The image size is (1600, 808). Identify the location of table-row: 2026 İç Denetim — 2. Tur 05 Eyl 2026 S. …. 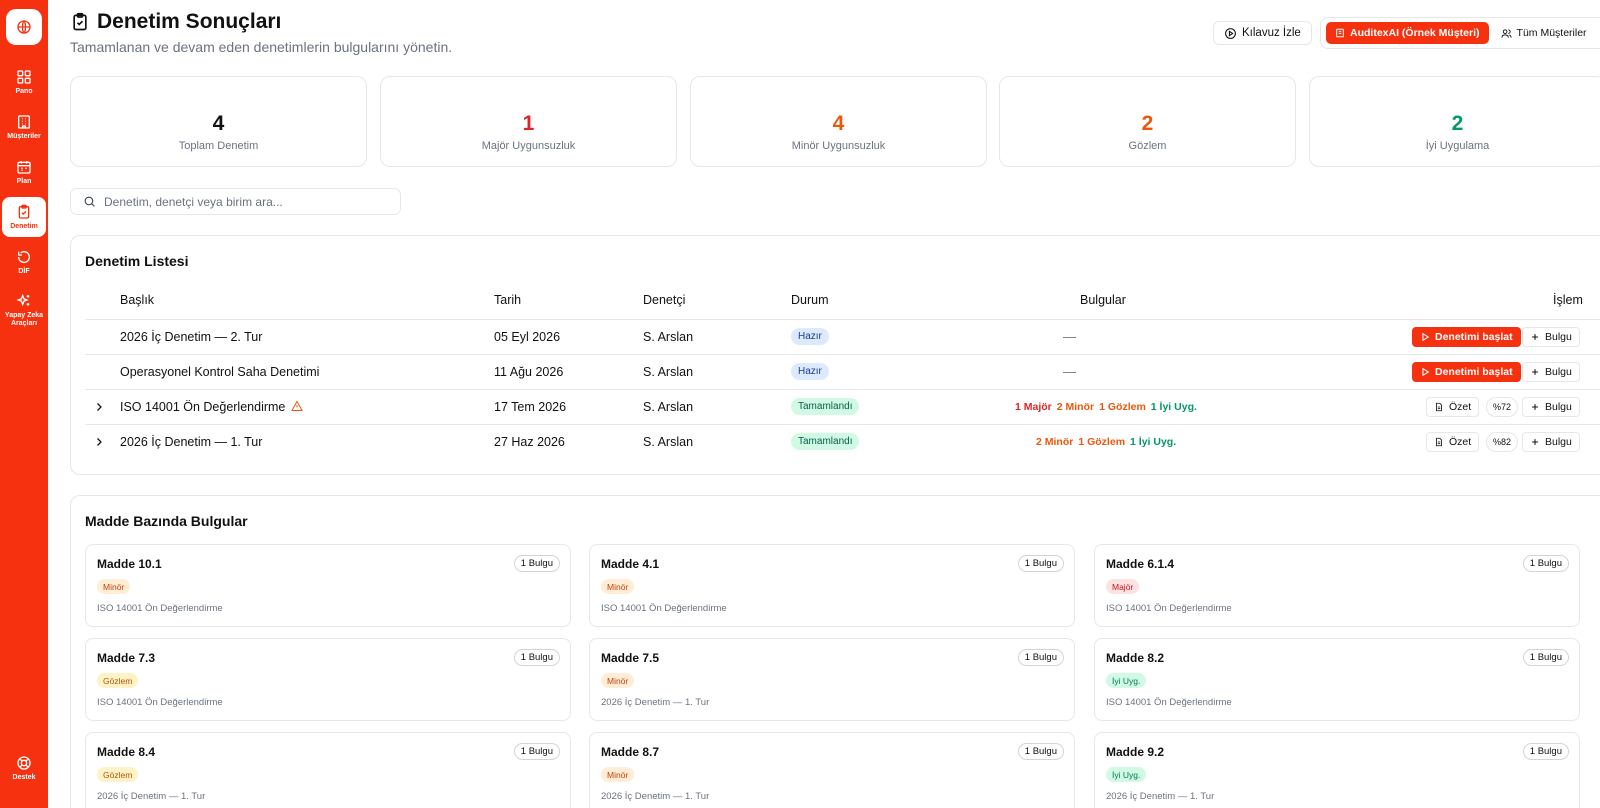
(842, 336).